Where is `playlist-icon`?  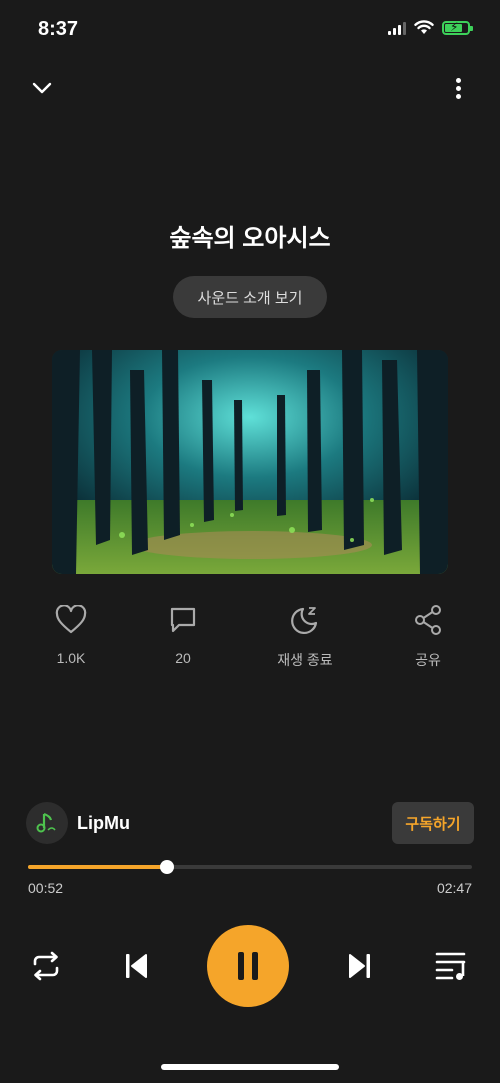
playlist-icon is located at coordinates (450, 966).